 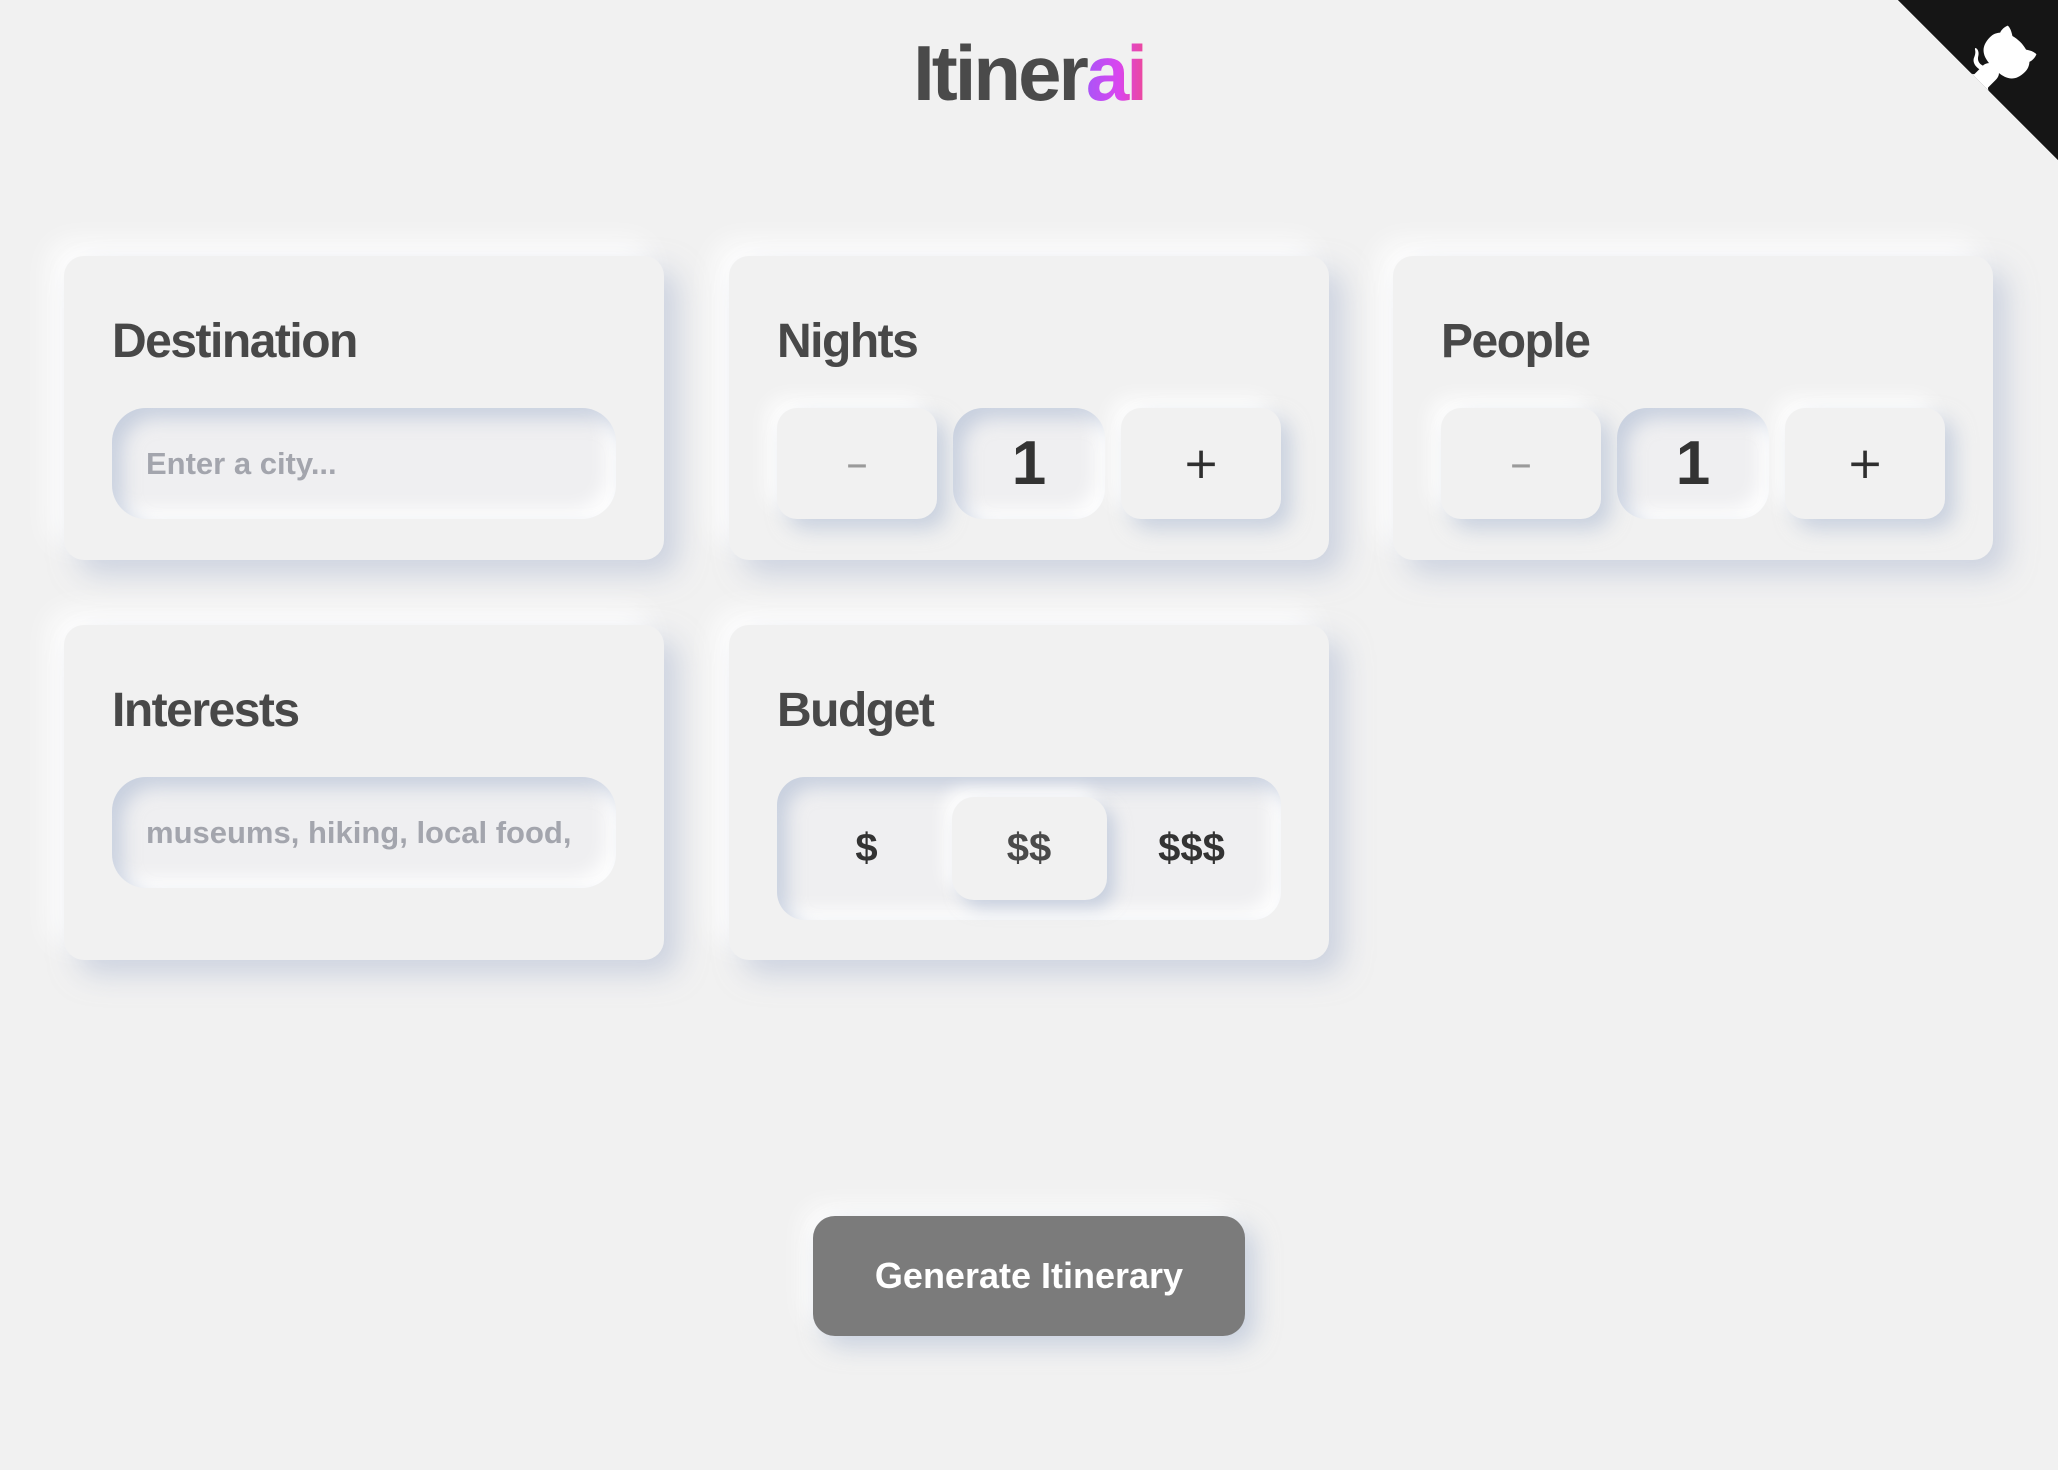 What do you see at coordinates (206, 710) in the screenshot?
I see `interests-title: Interests` at bounding box center [206, 710].